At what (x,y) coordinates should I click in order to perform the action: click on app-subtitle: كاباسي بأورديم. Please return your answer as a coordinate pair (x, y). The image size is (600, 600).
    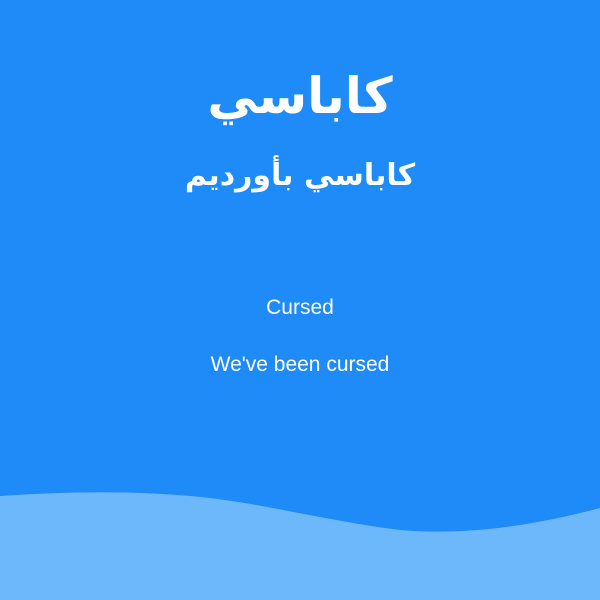
    Looking at the image, I should click on (300, 175).